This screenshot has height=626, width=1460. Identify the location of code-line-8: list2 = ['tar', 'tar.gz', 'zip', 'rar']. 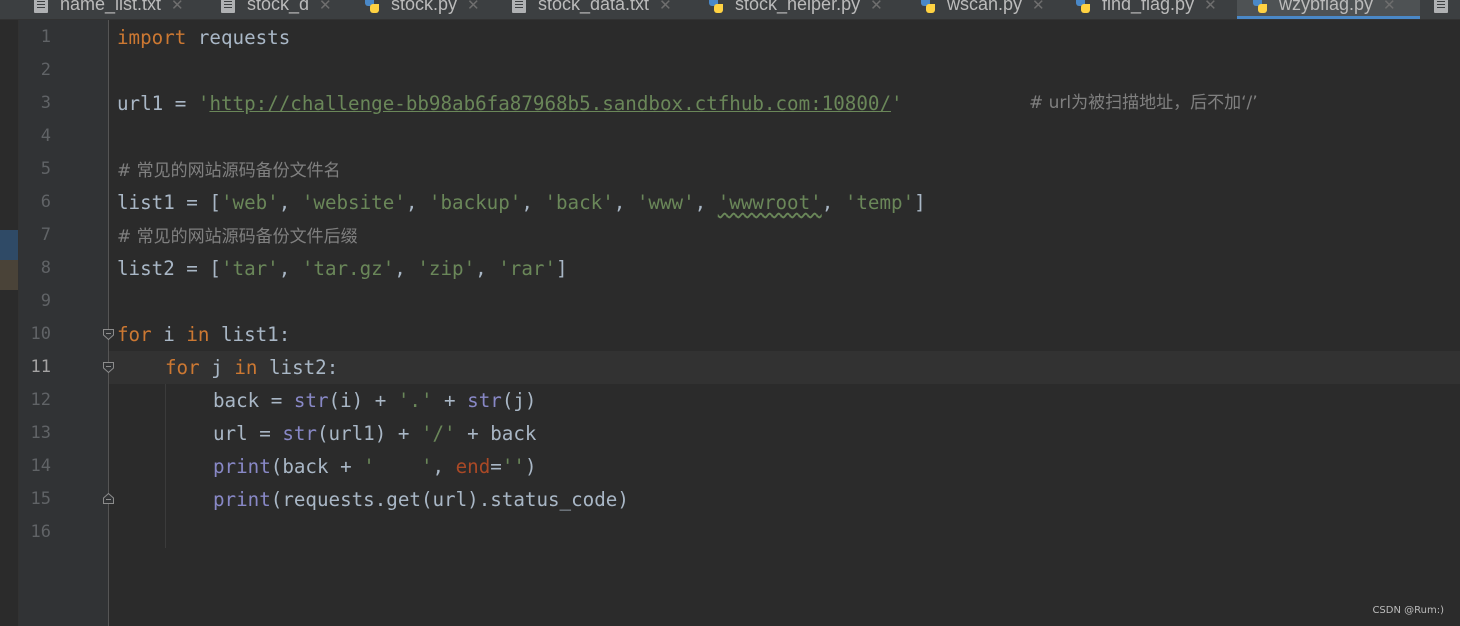
(342, 268).